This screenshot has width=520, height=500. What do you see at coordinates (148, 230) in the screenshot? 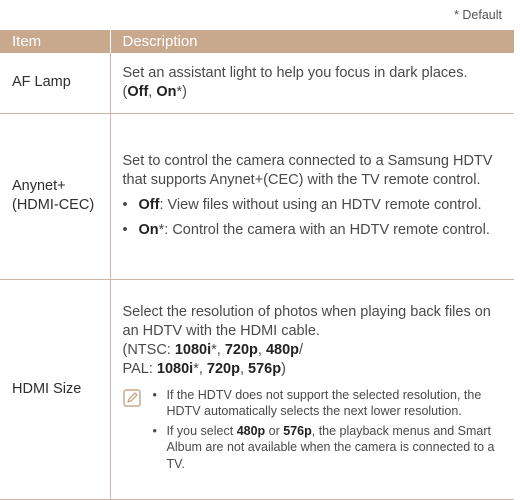
I see `anynet-on-label: On` at bounding box center [148, 230].